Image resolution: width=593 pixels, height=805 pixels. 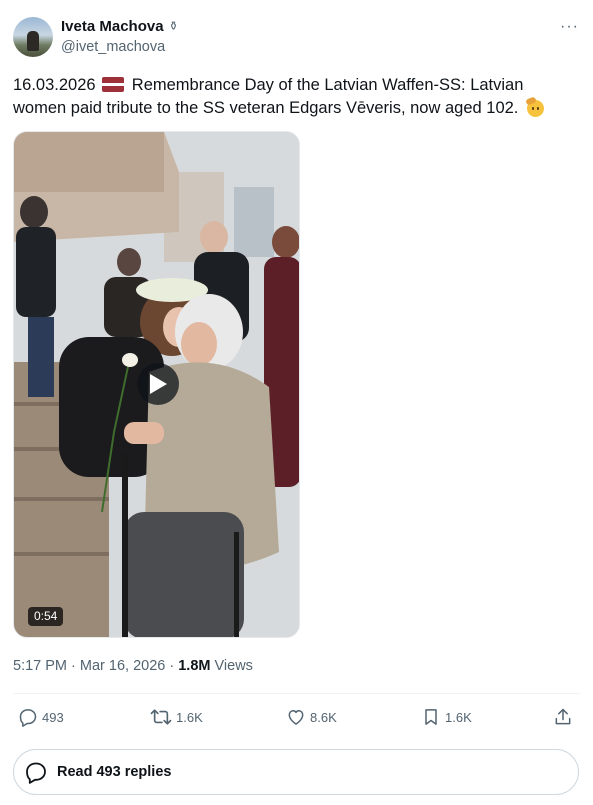 I want to click on tweet-meta: 5:17 PM · Mar 16, 2026 · 1.8M Views, so click(x=133, y=666).